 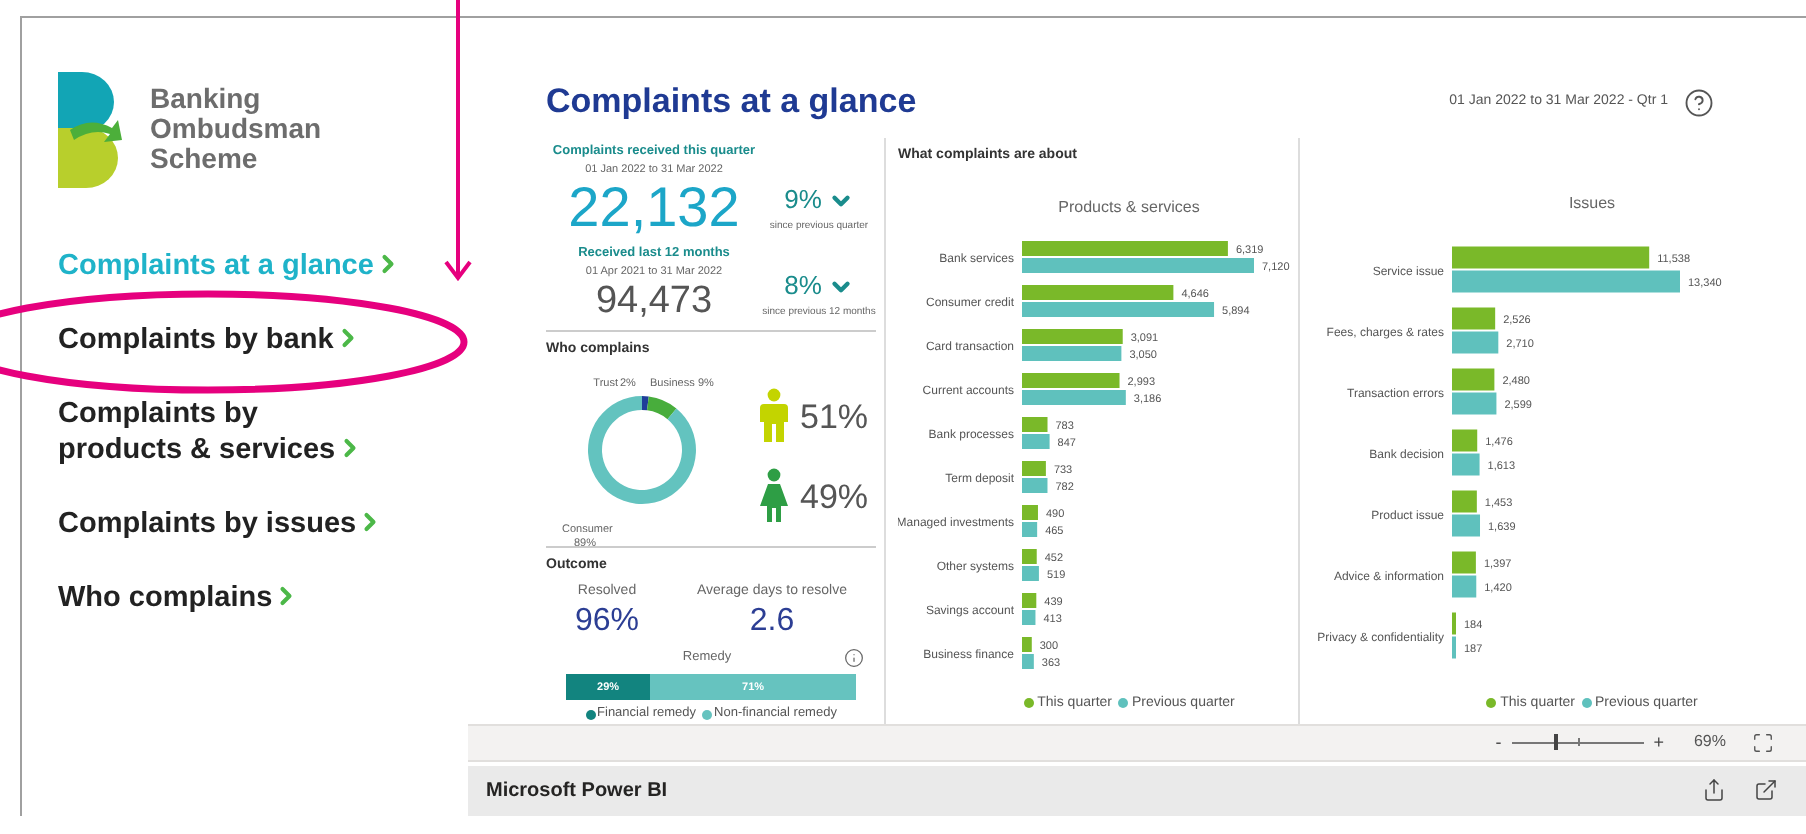 I want to click on gender-percent: 51%, so click(x=834, y=417).